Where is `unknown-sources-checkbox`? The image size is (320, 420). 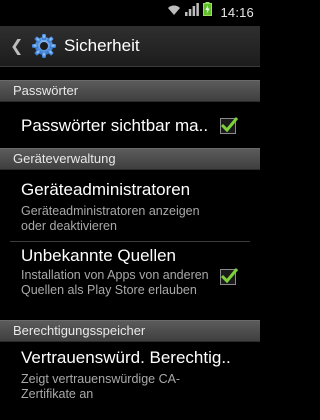
unknown-sources-checkbox is located at coordinates (229, 276).